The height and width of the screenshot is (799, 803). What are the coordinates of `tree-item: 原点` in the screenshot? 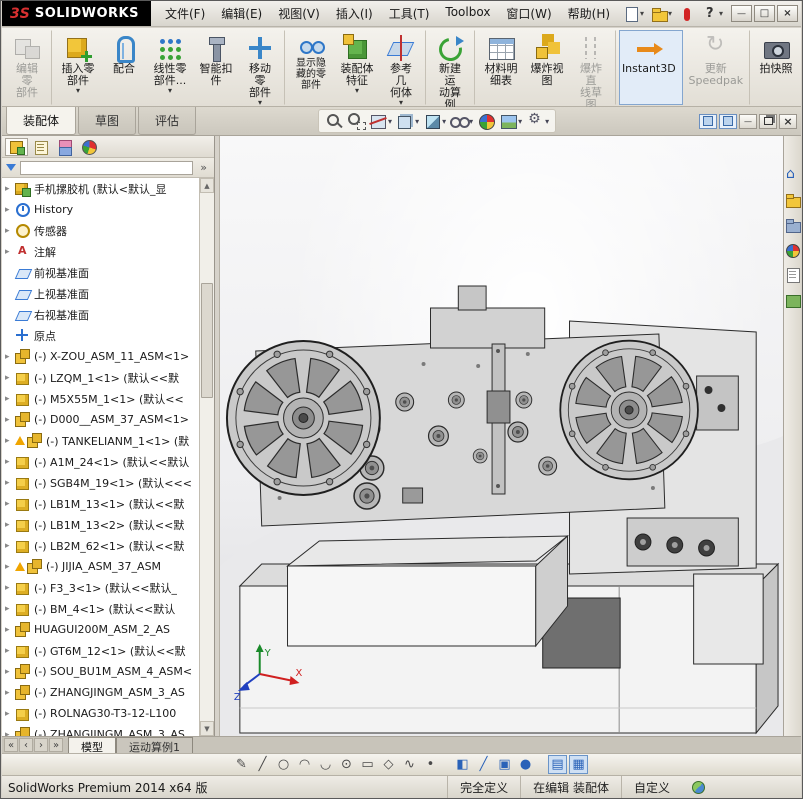 It's located at (100, 335).